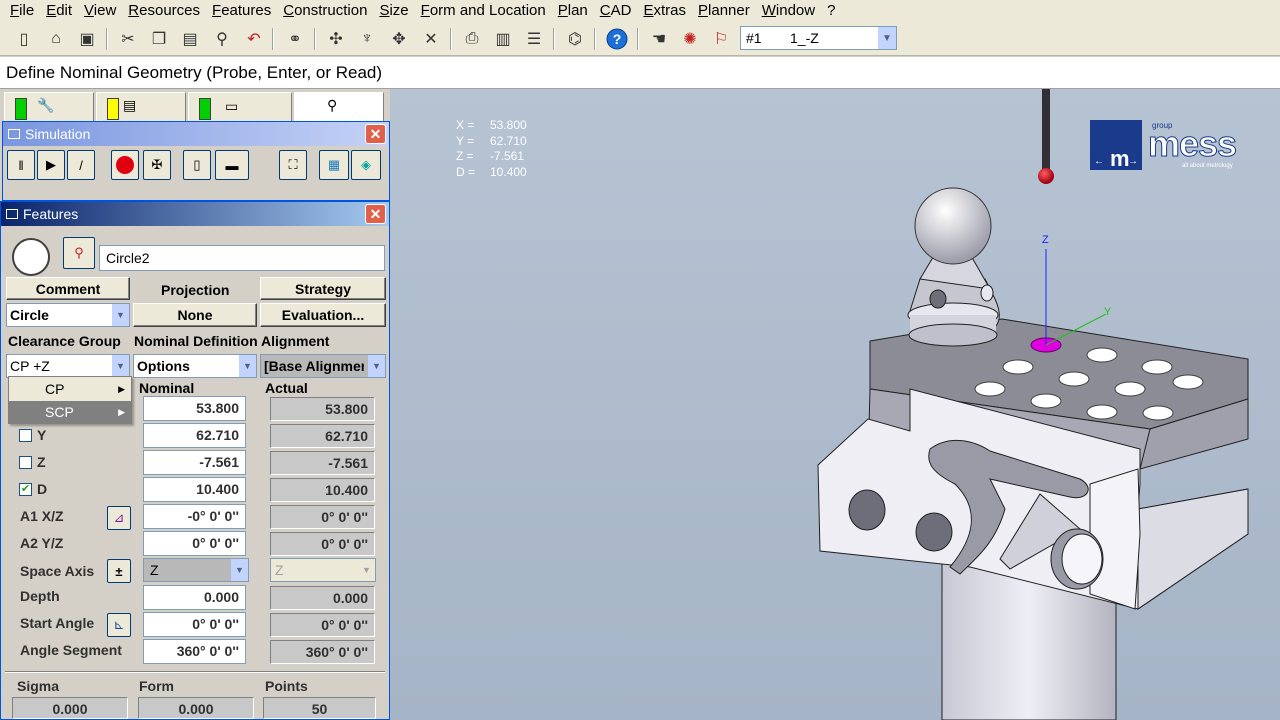 The height and width of the screenshot is (720, 1280). Describe the element at coordinates (483, 11) in the screenshot. I see `menu-form-and-location: Form and Location` at that location.